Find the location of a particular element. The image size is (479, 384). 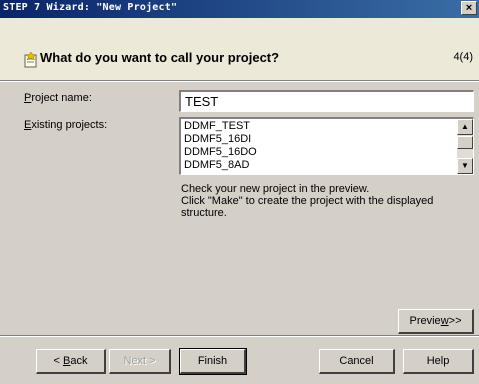

scroll-up-button: ▲ is located at coordinates (465, 127).